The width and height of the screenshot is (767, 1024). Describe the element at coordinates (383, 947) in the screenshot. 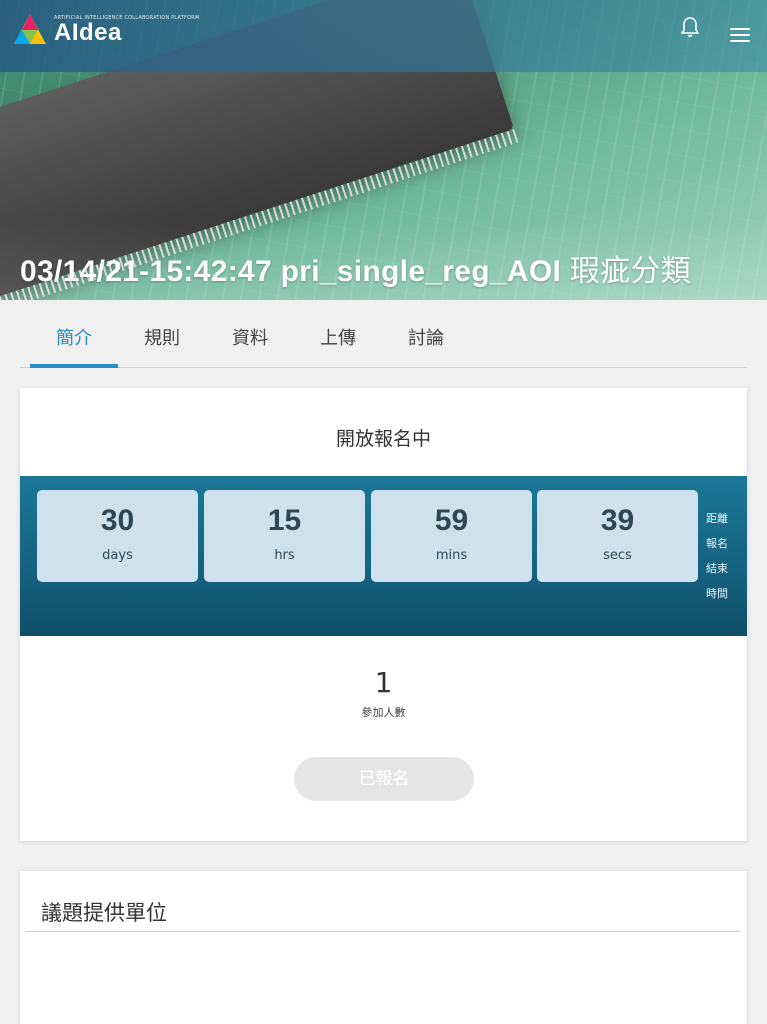

I see `provider-card: 議題提供單位` at that location.